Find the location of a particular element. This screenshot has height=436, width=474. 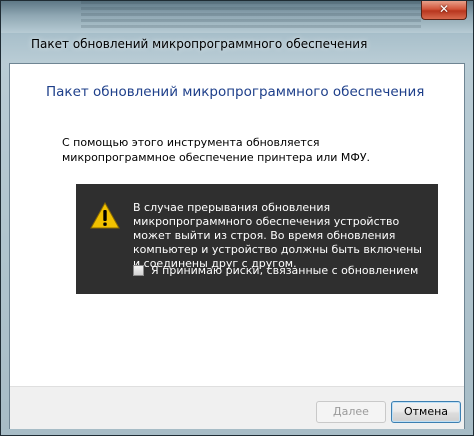

warning-icon is located at coordinates (105, 215).